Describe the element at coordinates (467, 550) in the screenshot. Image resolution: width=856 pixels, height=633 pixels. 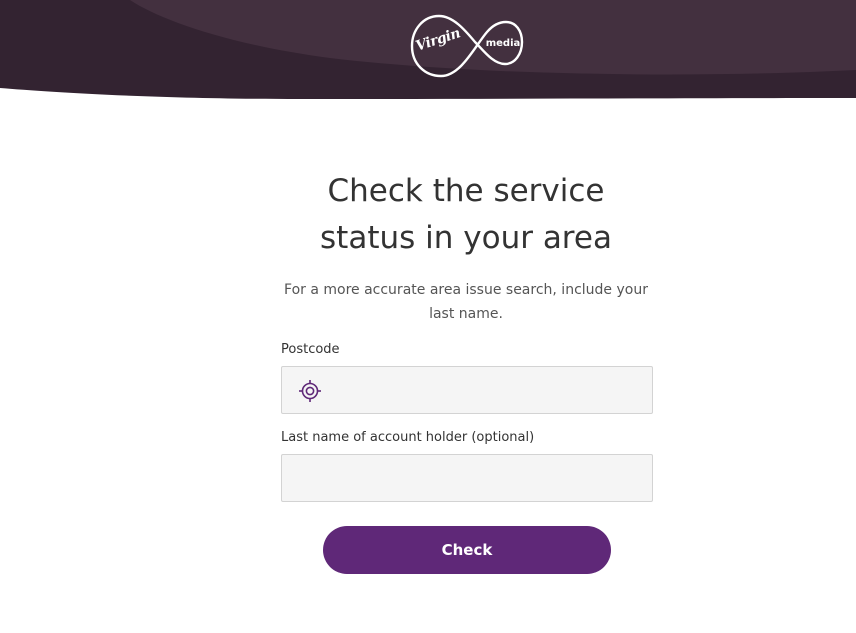
I see `check-button: Check` at that location.